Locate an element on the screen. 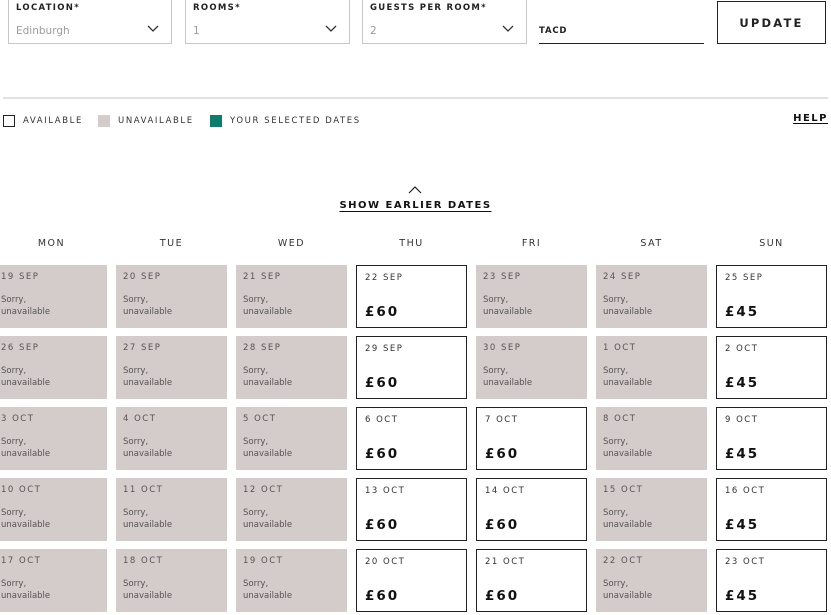 Image resolution: width=831 pixels, height=615 pixels. calendar-day-available: 2 OCT £45 is located at coordinates (771, 367).